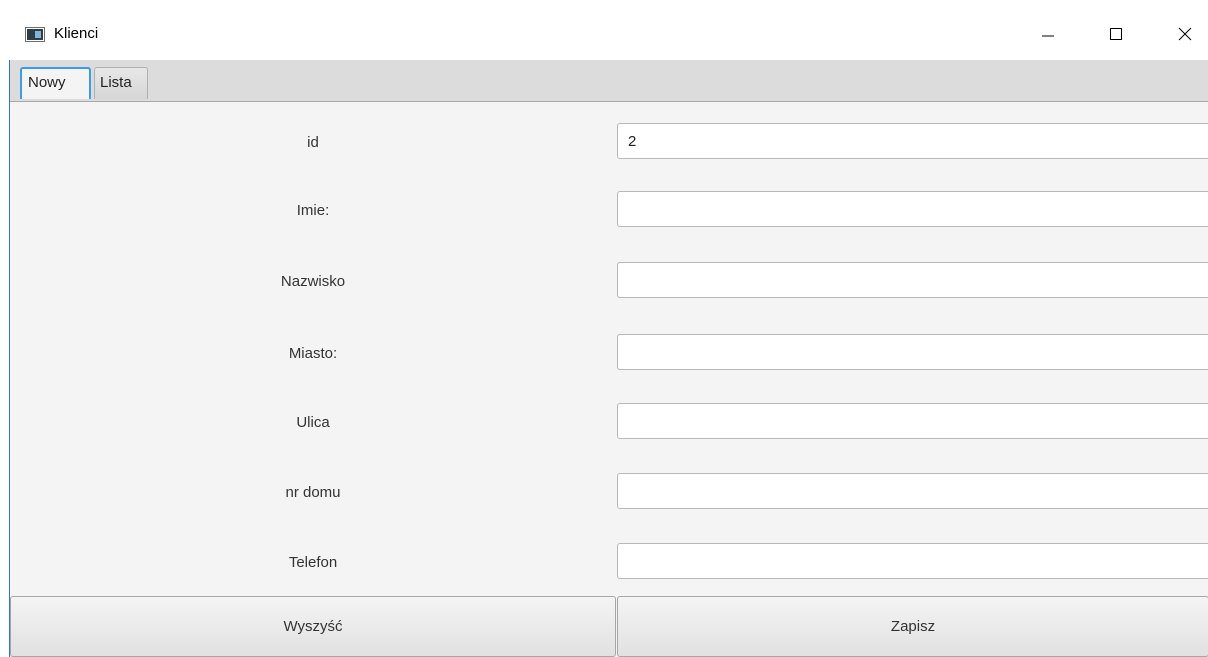  I want to click on window-title: Klienci, so click(76, 33).